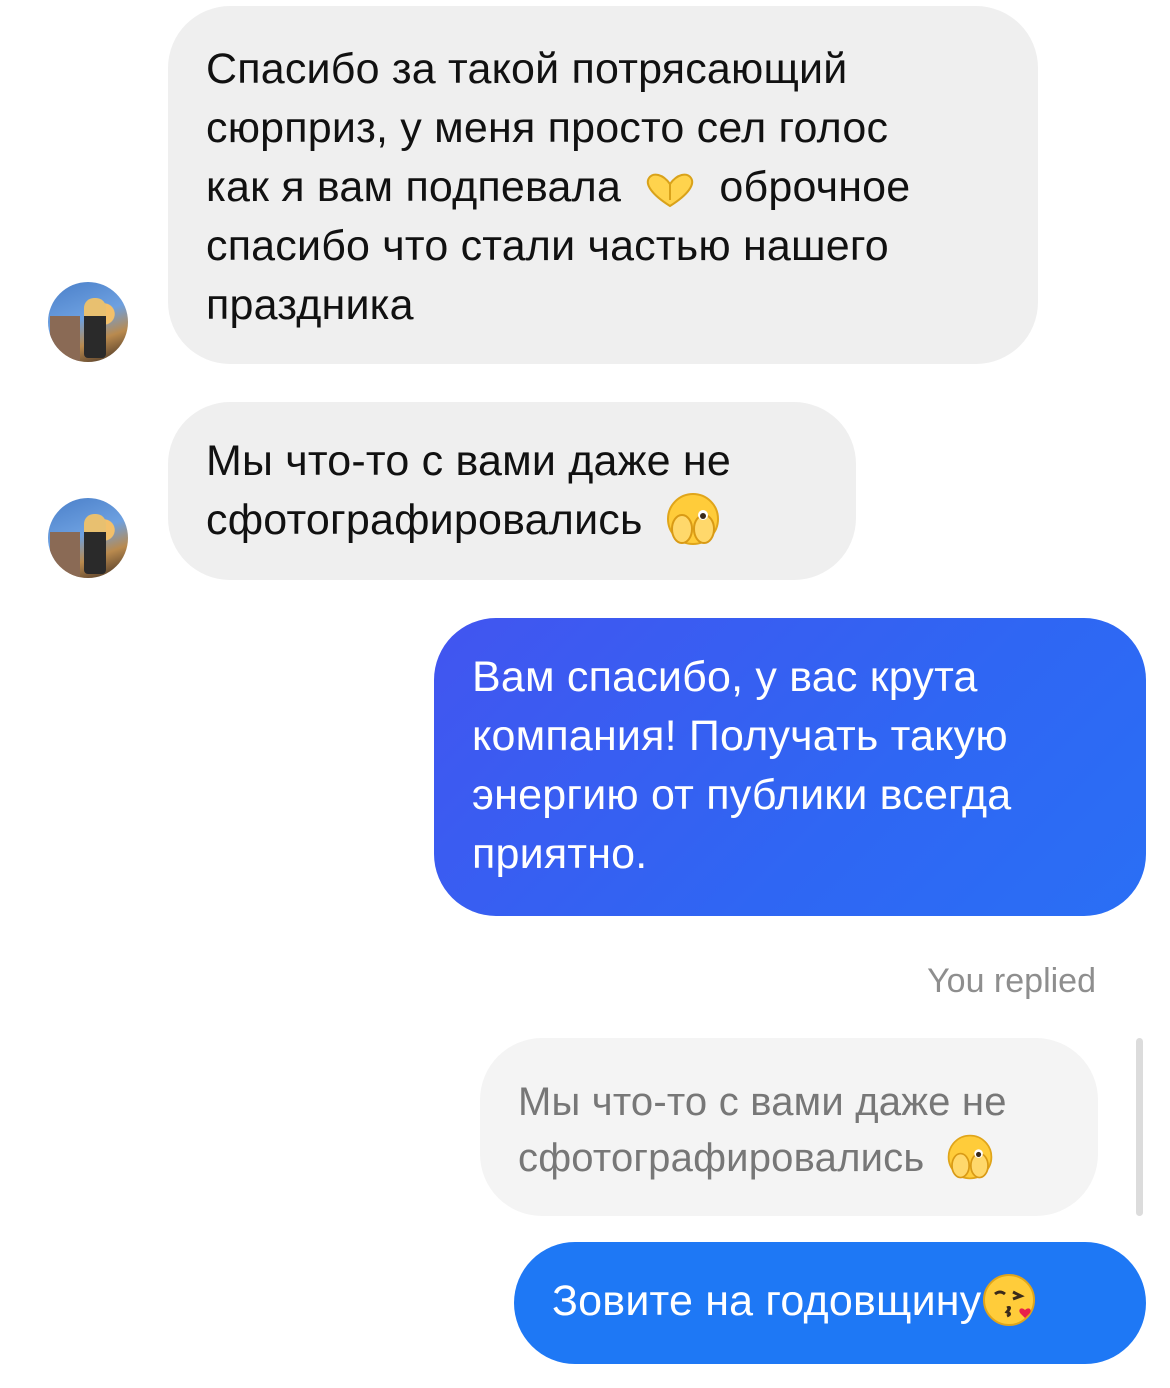 The image size is (1170, 1388). I want to click on heart-hands-icon, so click(670, 190).